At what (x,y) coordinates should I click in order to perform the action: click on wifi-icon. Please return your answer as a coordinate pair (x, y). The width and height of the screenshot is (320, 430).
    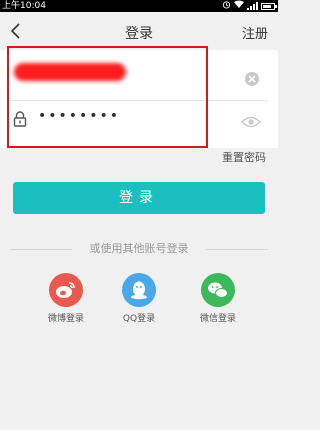
    Looking at the image, I should click on (239, 6).